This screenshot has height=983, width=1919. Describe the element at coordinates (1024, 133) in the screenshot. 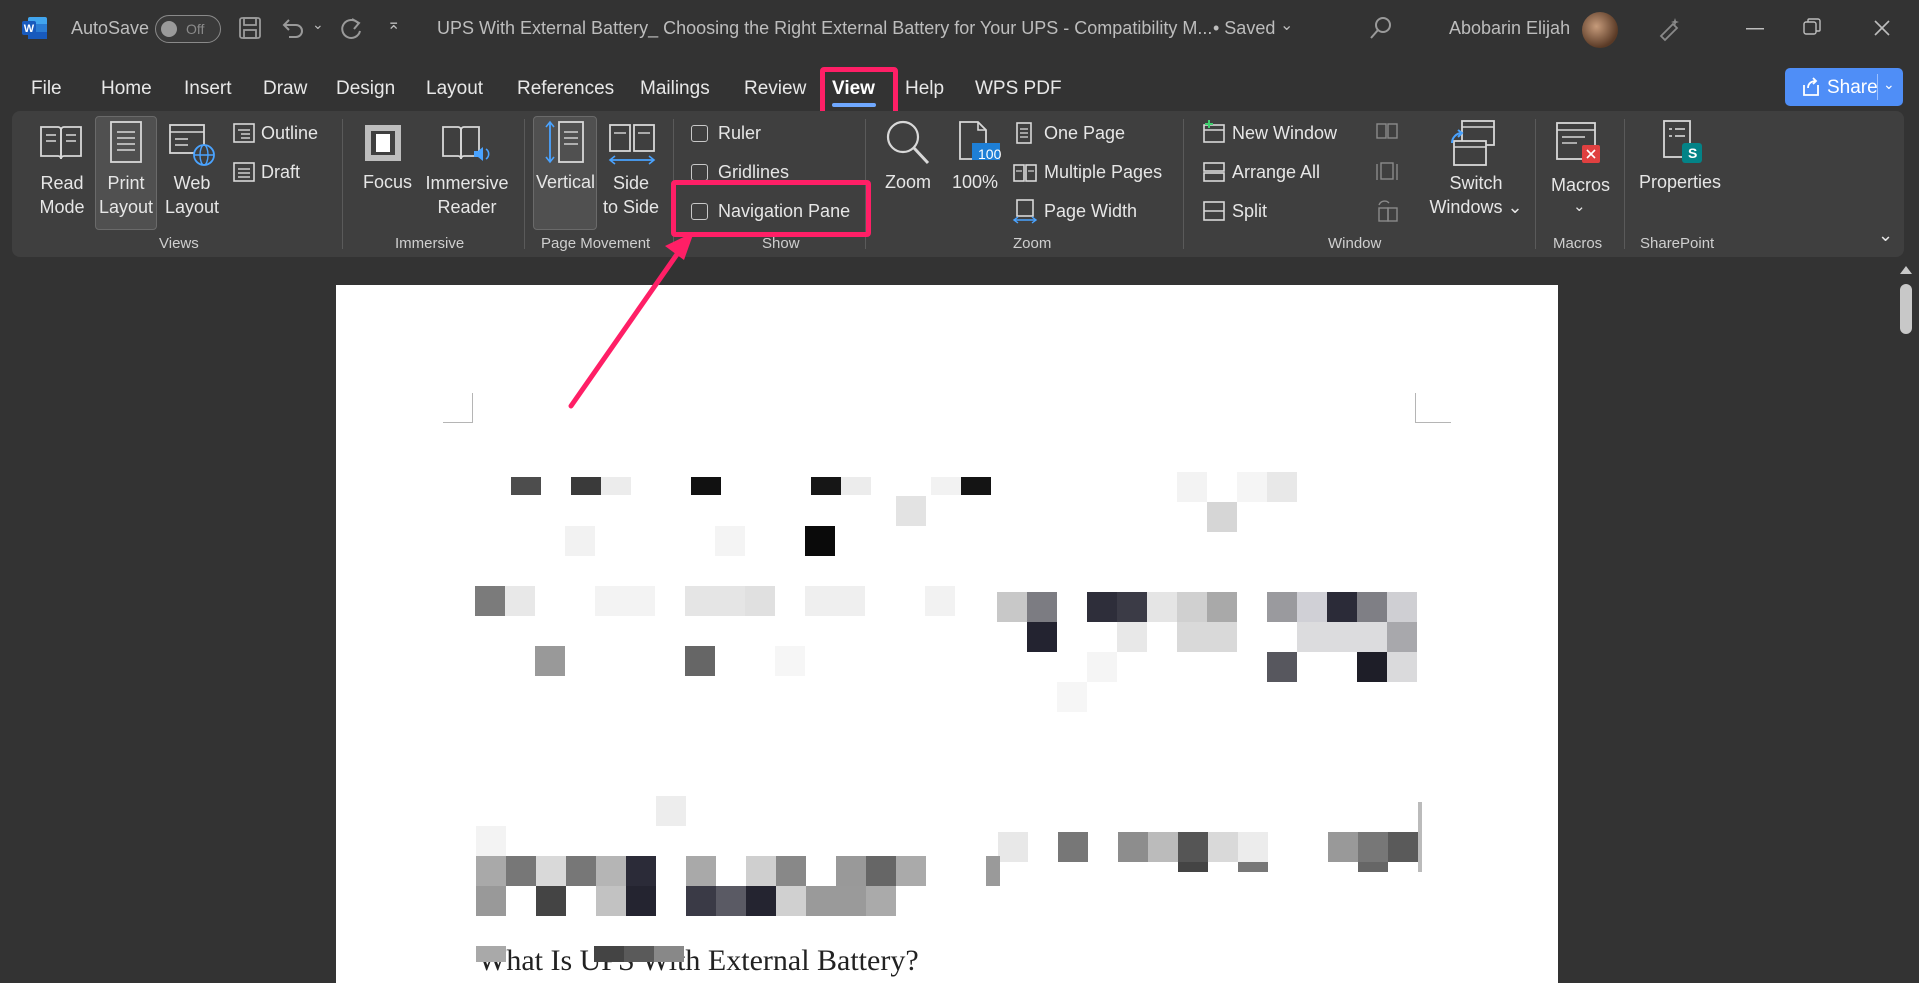

I see `one-page-icon` at that location.